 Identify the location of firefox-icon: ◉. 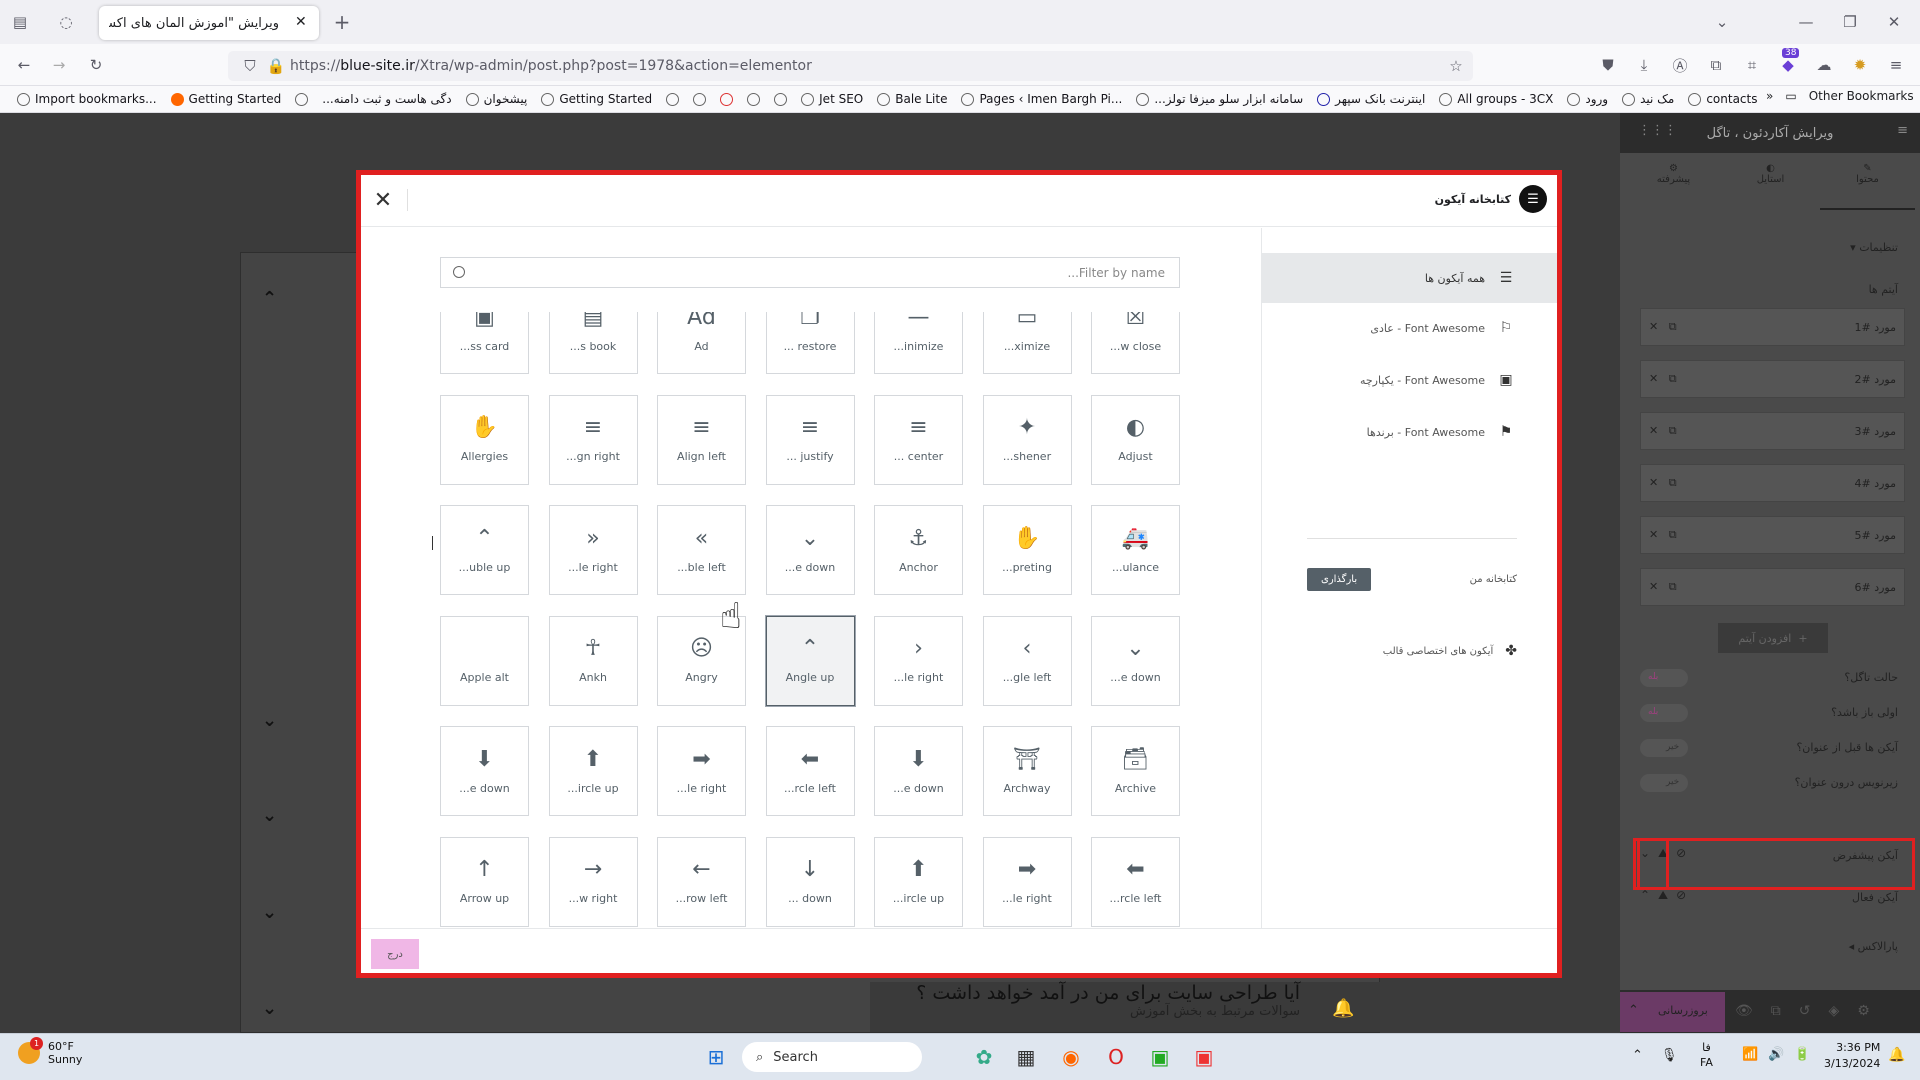
(1071, 1057).